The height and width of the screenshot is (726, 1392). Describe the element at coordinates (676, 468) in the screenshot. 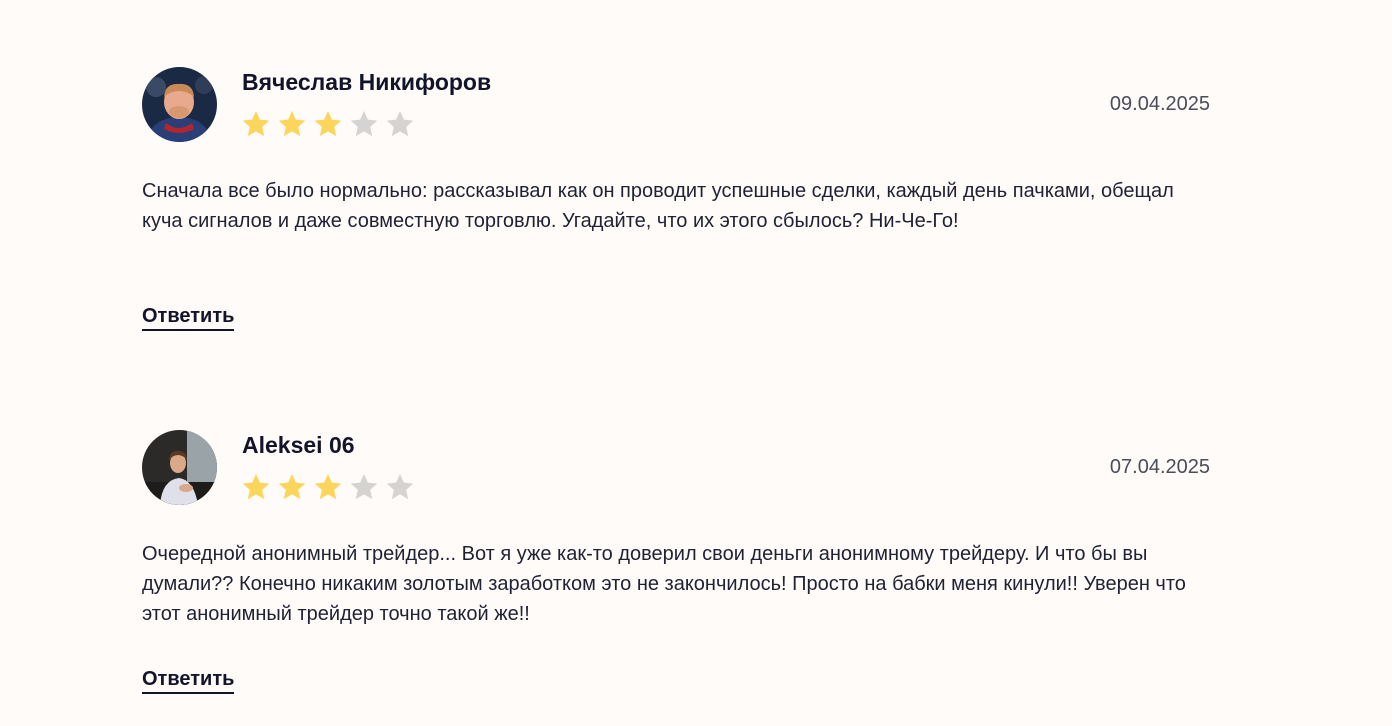

I see `review-header: Aleksei 06 07.04.2025` at that location.